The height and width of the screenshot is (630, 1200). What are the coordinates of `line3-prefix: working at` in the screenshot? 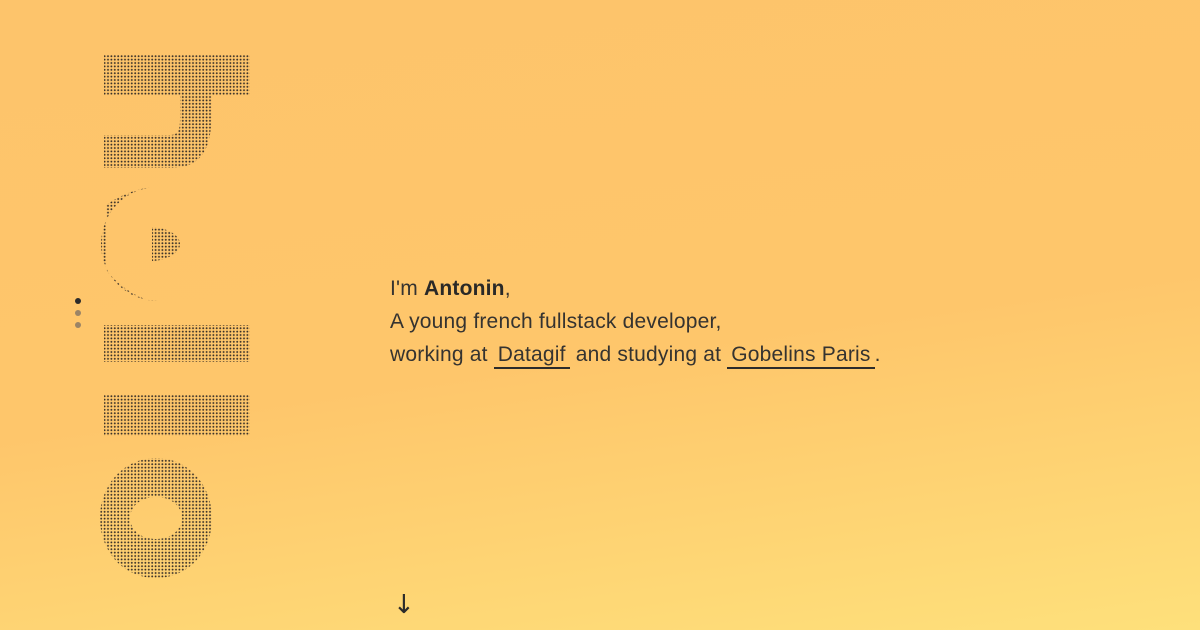 It's located at (442, 354).